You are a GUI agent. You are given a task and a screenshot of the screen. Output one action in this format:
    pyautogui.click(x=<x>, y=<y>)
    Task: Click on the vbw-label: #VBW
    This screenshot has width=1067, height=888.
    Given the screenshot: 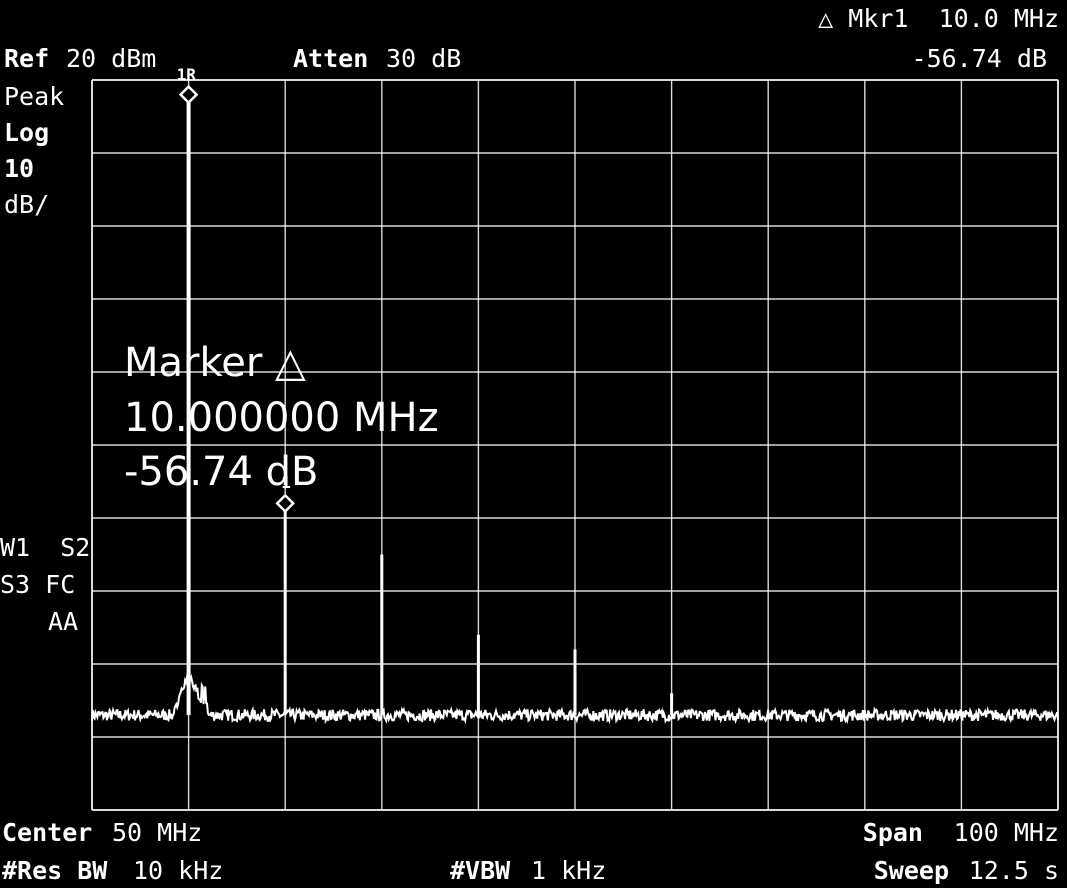 What is the action you would take?
    pyautogui.click(x=480, y=870)
    